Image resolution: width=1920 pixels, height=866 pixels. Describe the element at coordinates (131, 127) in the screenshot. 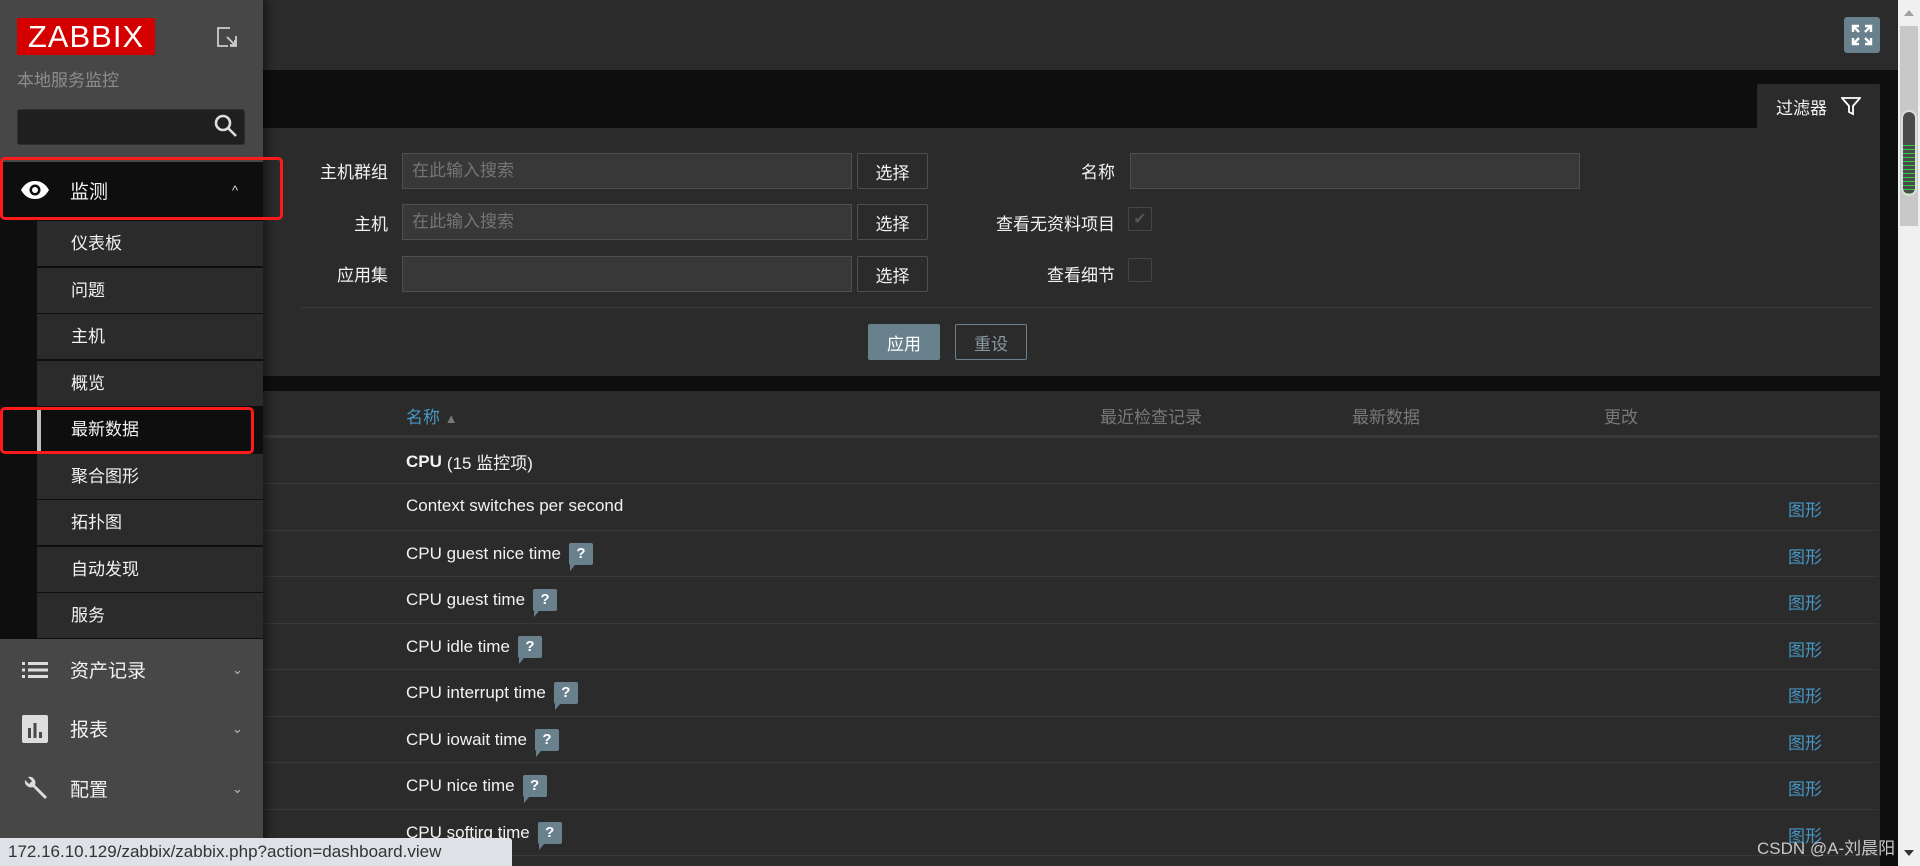

I see `sidebar-search-input` at that location.